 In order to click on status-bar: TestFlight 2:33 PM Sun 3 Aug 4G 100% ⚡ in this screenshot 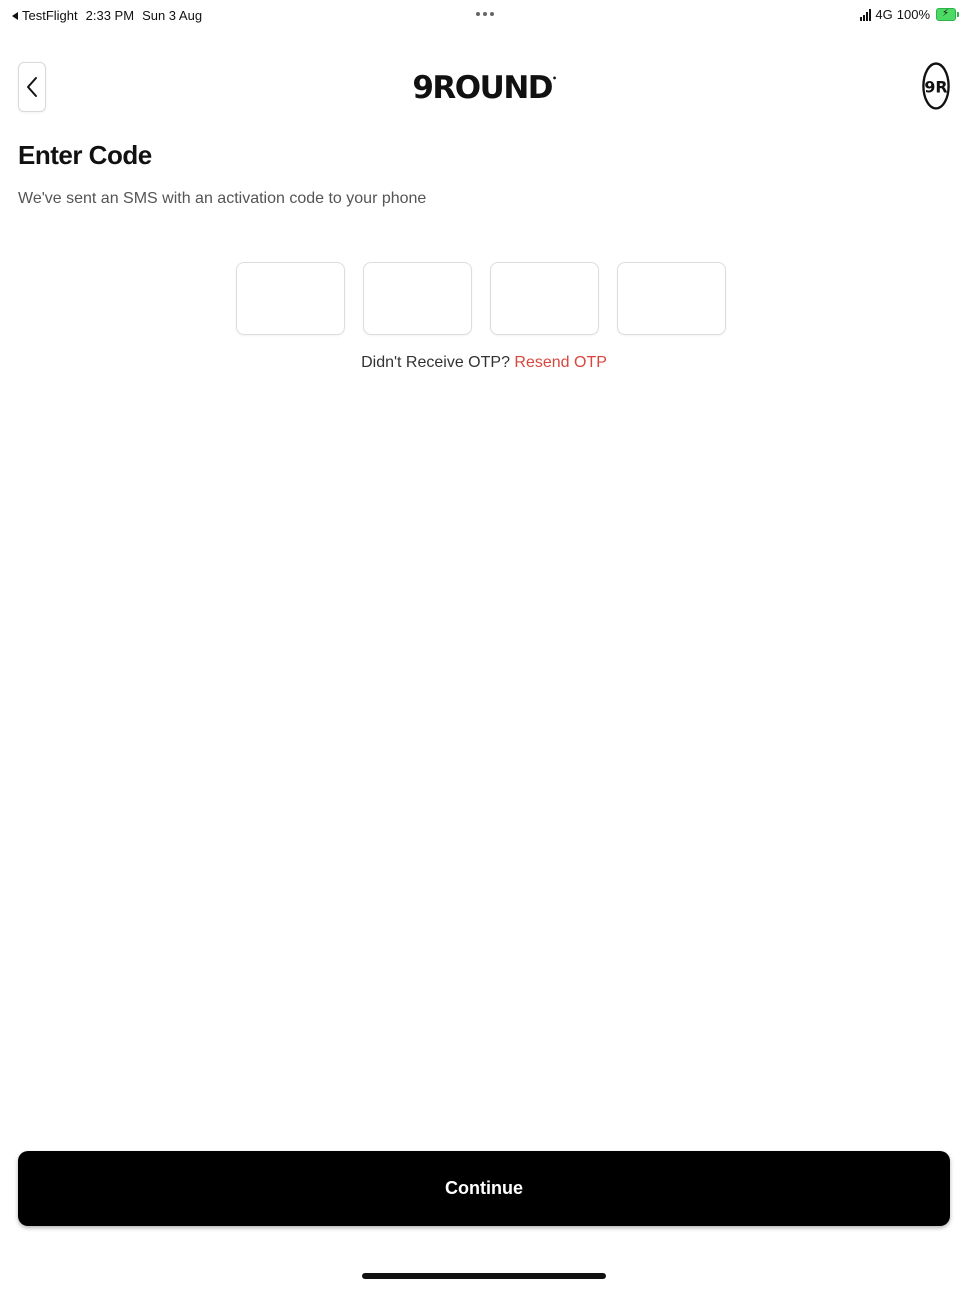, I will do `click(484, 15)`.